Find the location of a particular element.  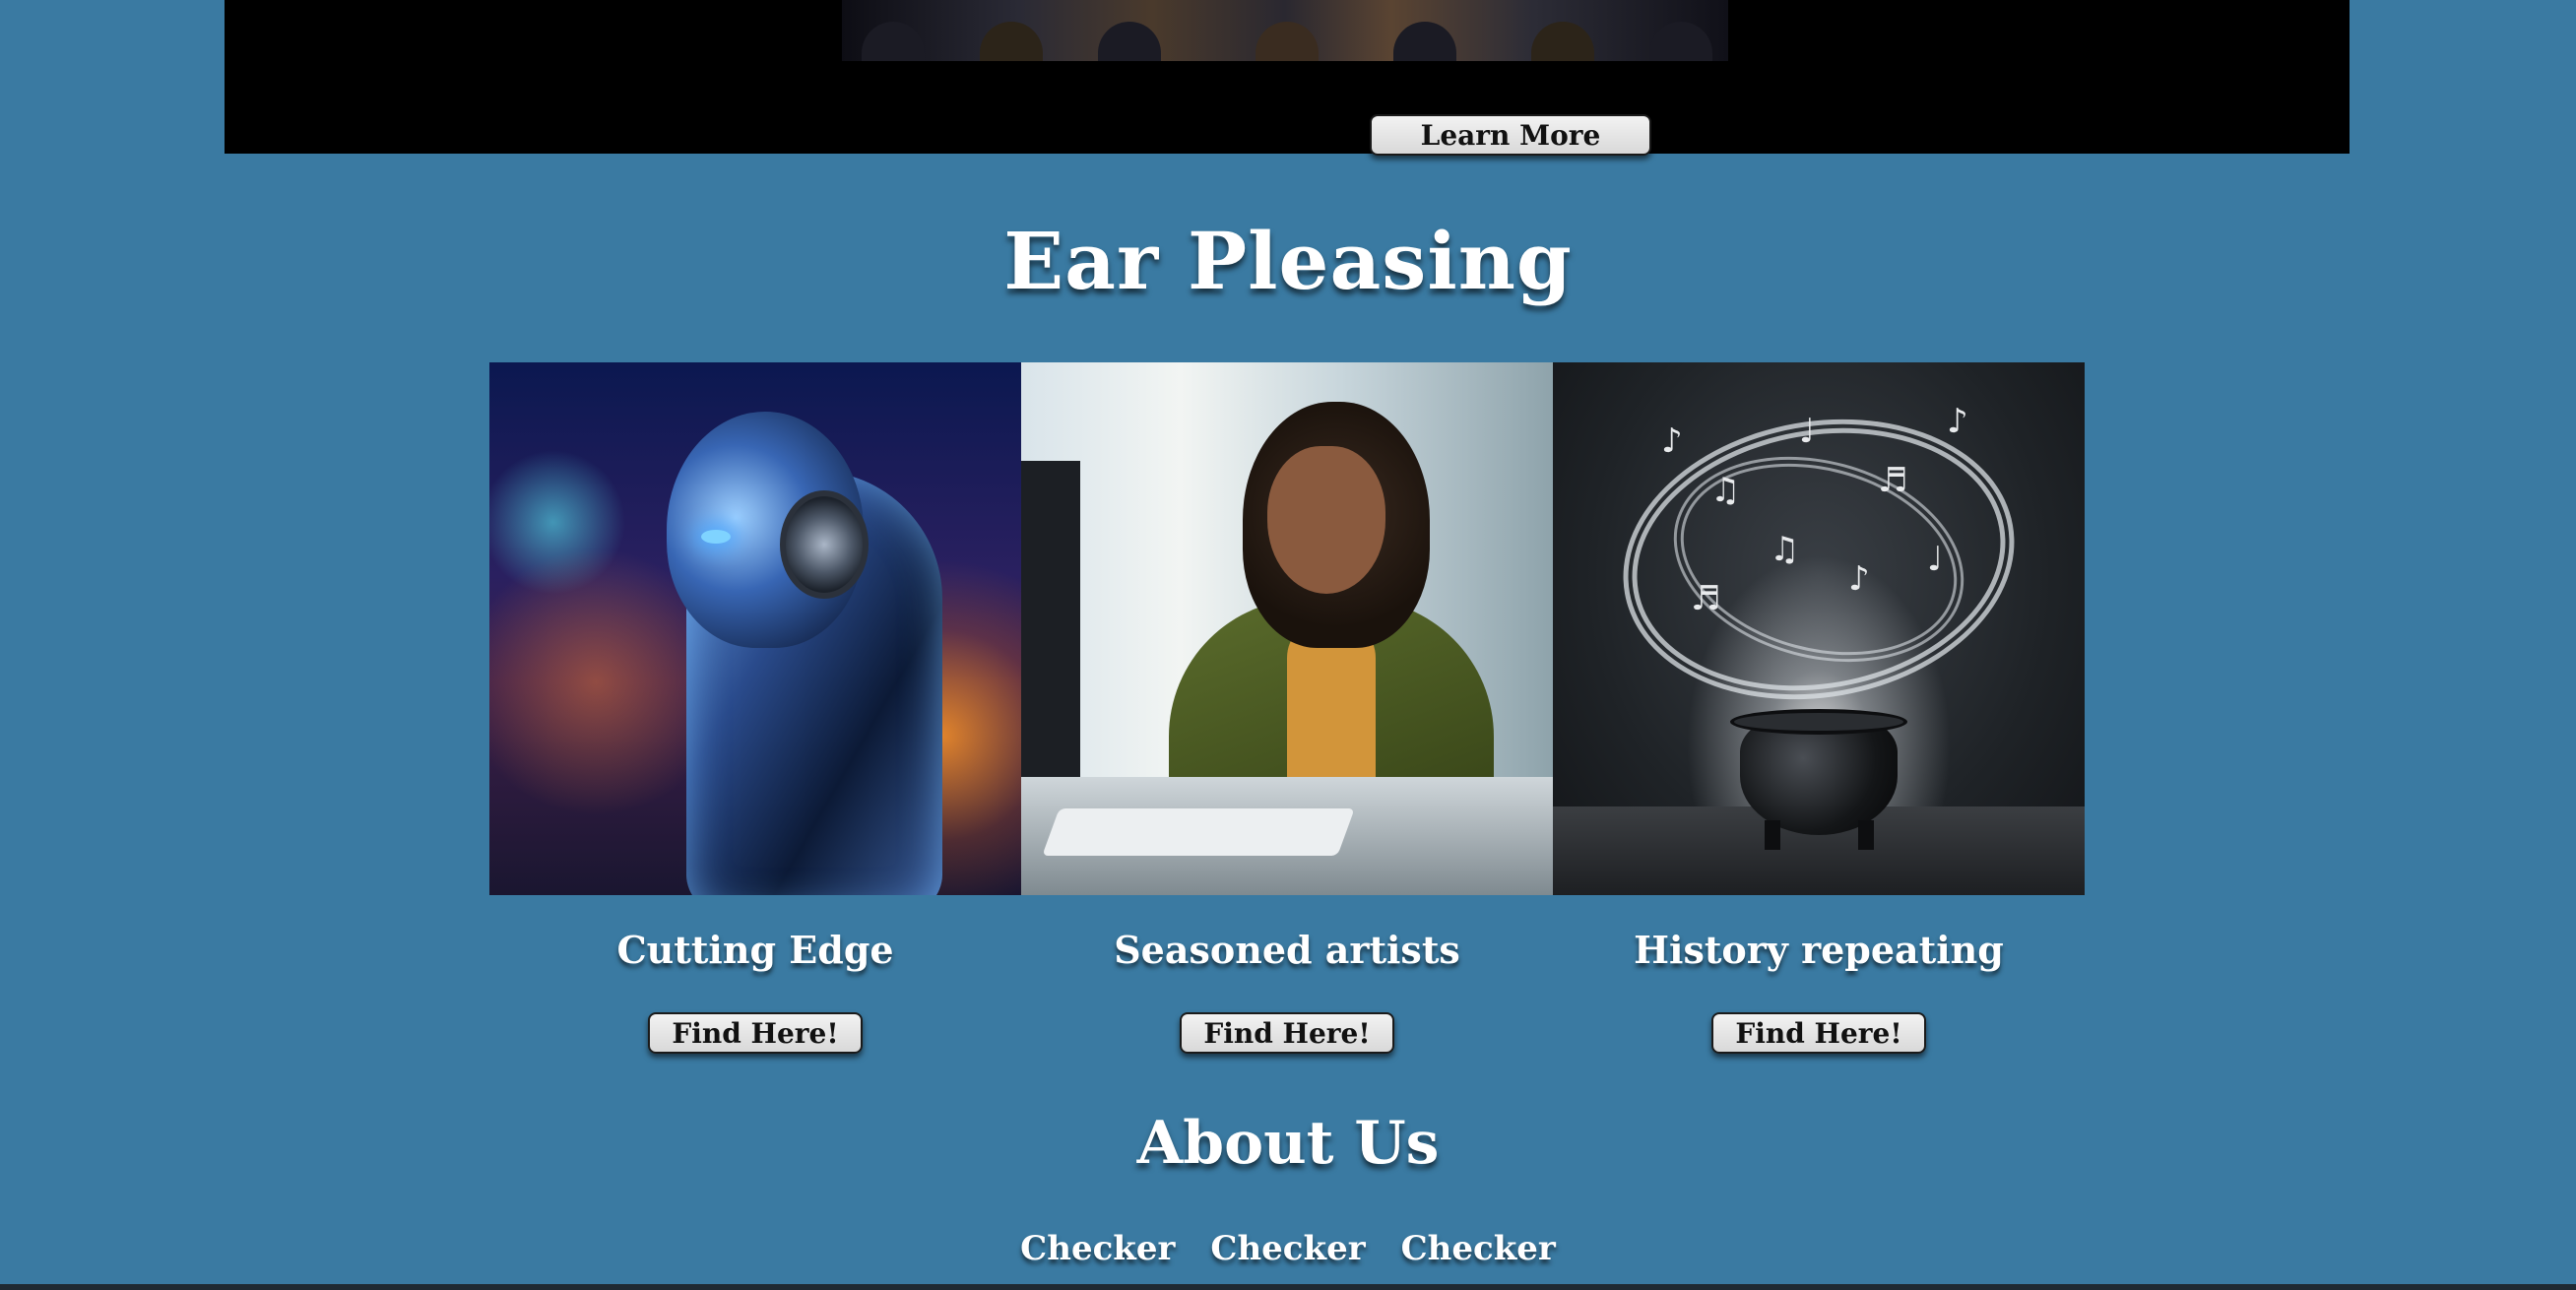

checker-link-3: Checker is located at coordinates (1478, 1248).